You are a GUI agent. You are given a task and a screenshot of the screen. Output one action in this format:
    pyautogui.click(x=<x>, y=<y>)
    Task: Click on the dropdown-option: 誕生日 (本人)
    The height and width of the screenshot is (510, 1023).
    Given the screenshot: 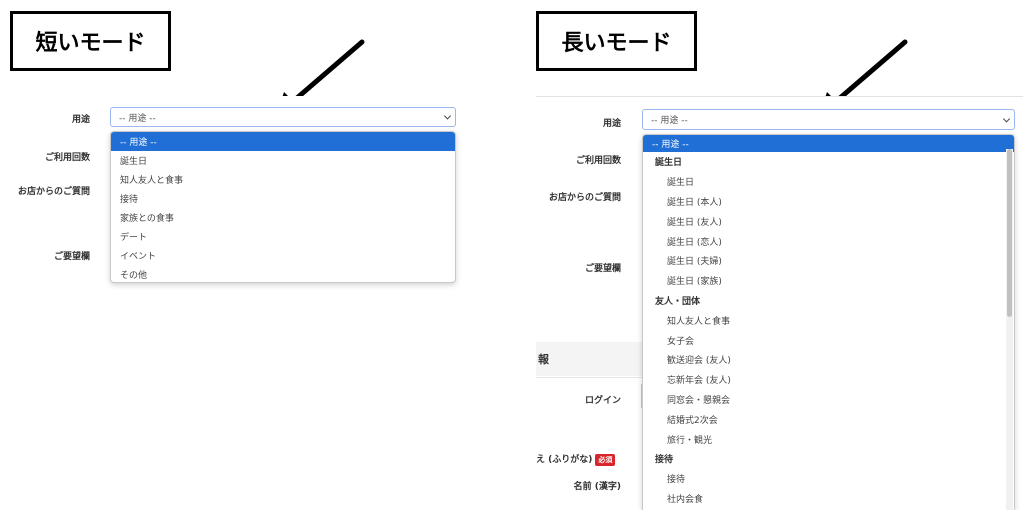 What is the action you would take?
    pyautogui.click(x=828, y=202)
    